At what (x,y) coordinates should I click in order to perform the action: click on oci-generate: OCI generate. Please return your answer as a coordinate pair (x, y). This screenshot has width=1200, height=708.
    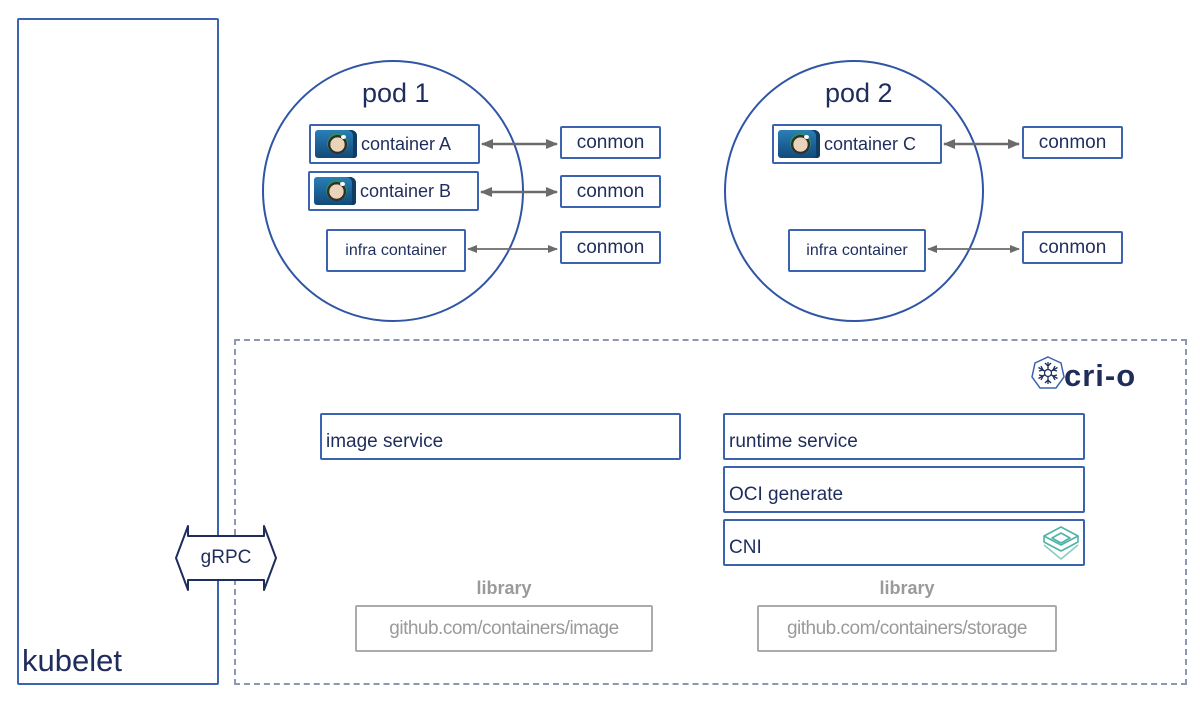
    Looking at the image, I should click on (904, 489).